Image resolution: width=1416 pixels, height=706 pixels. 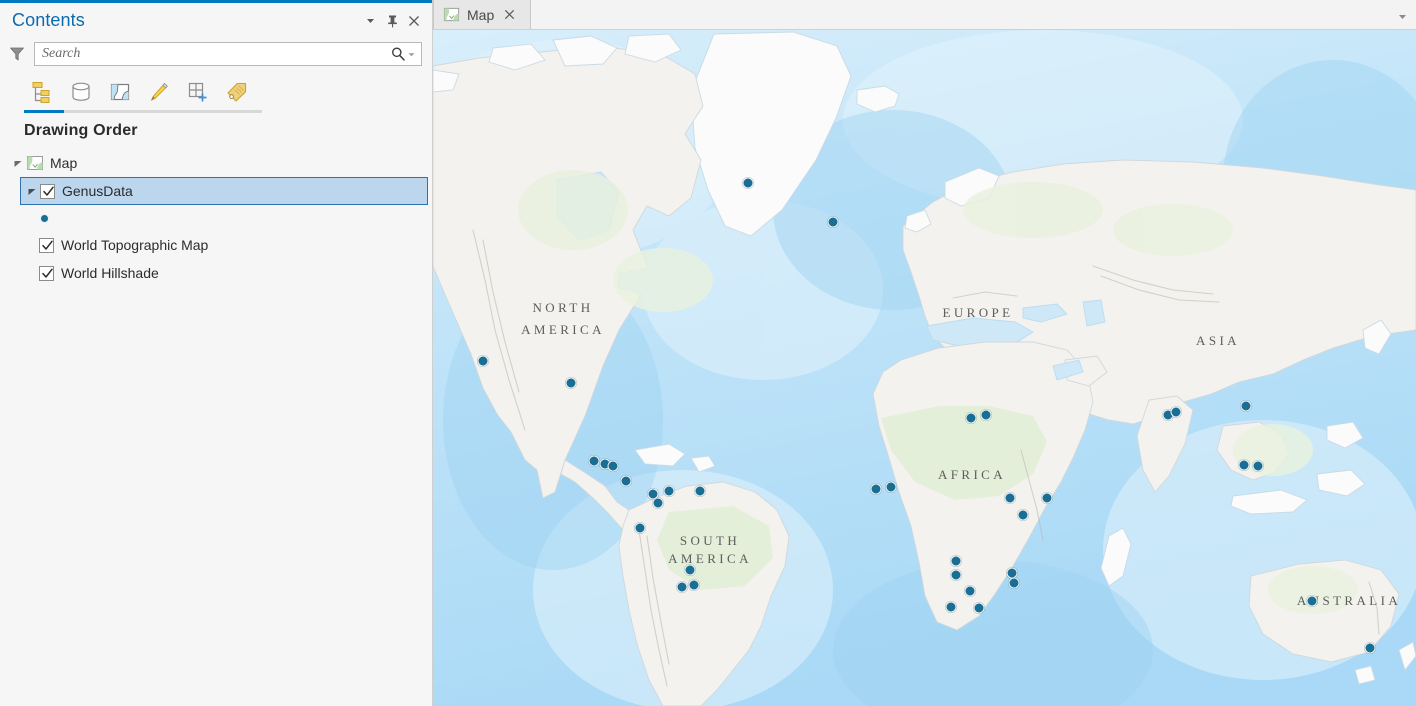 I want to click on contents-tool-strip, so click(x=216, y=92).